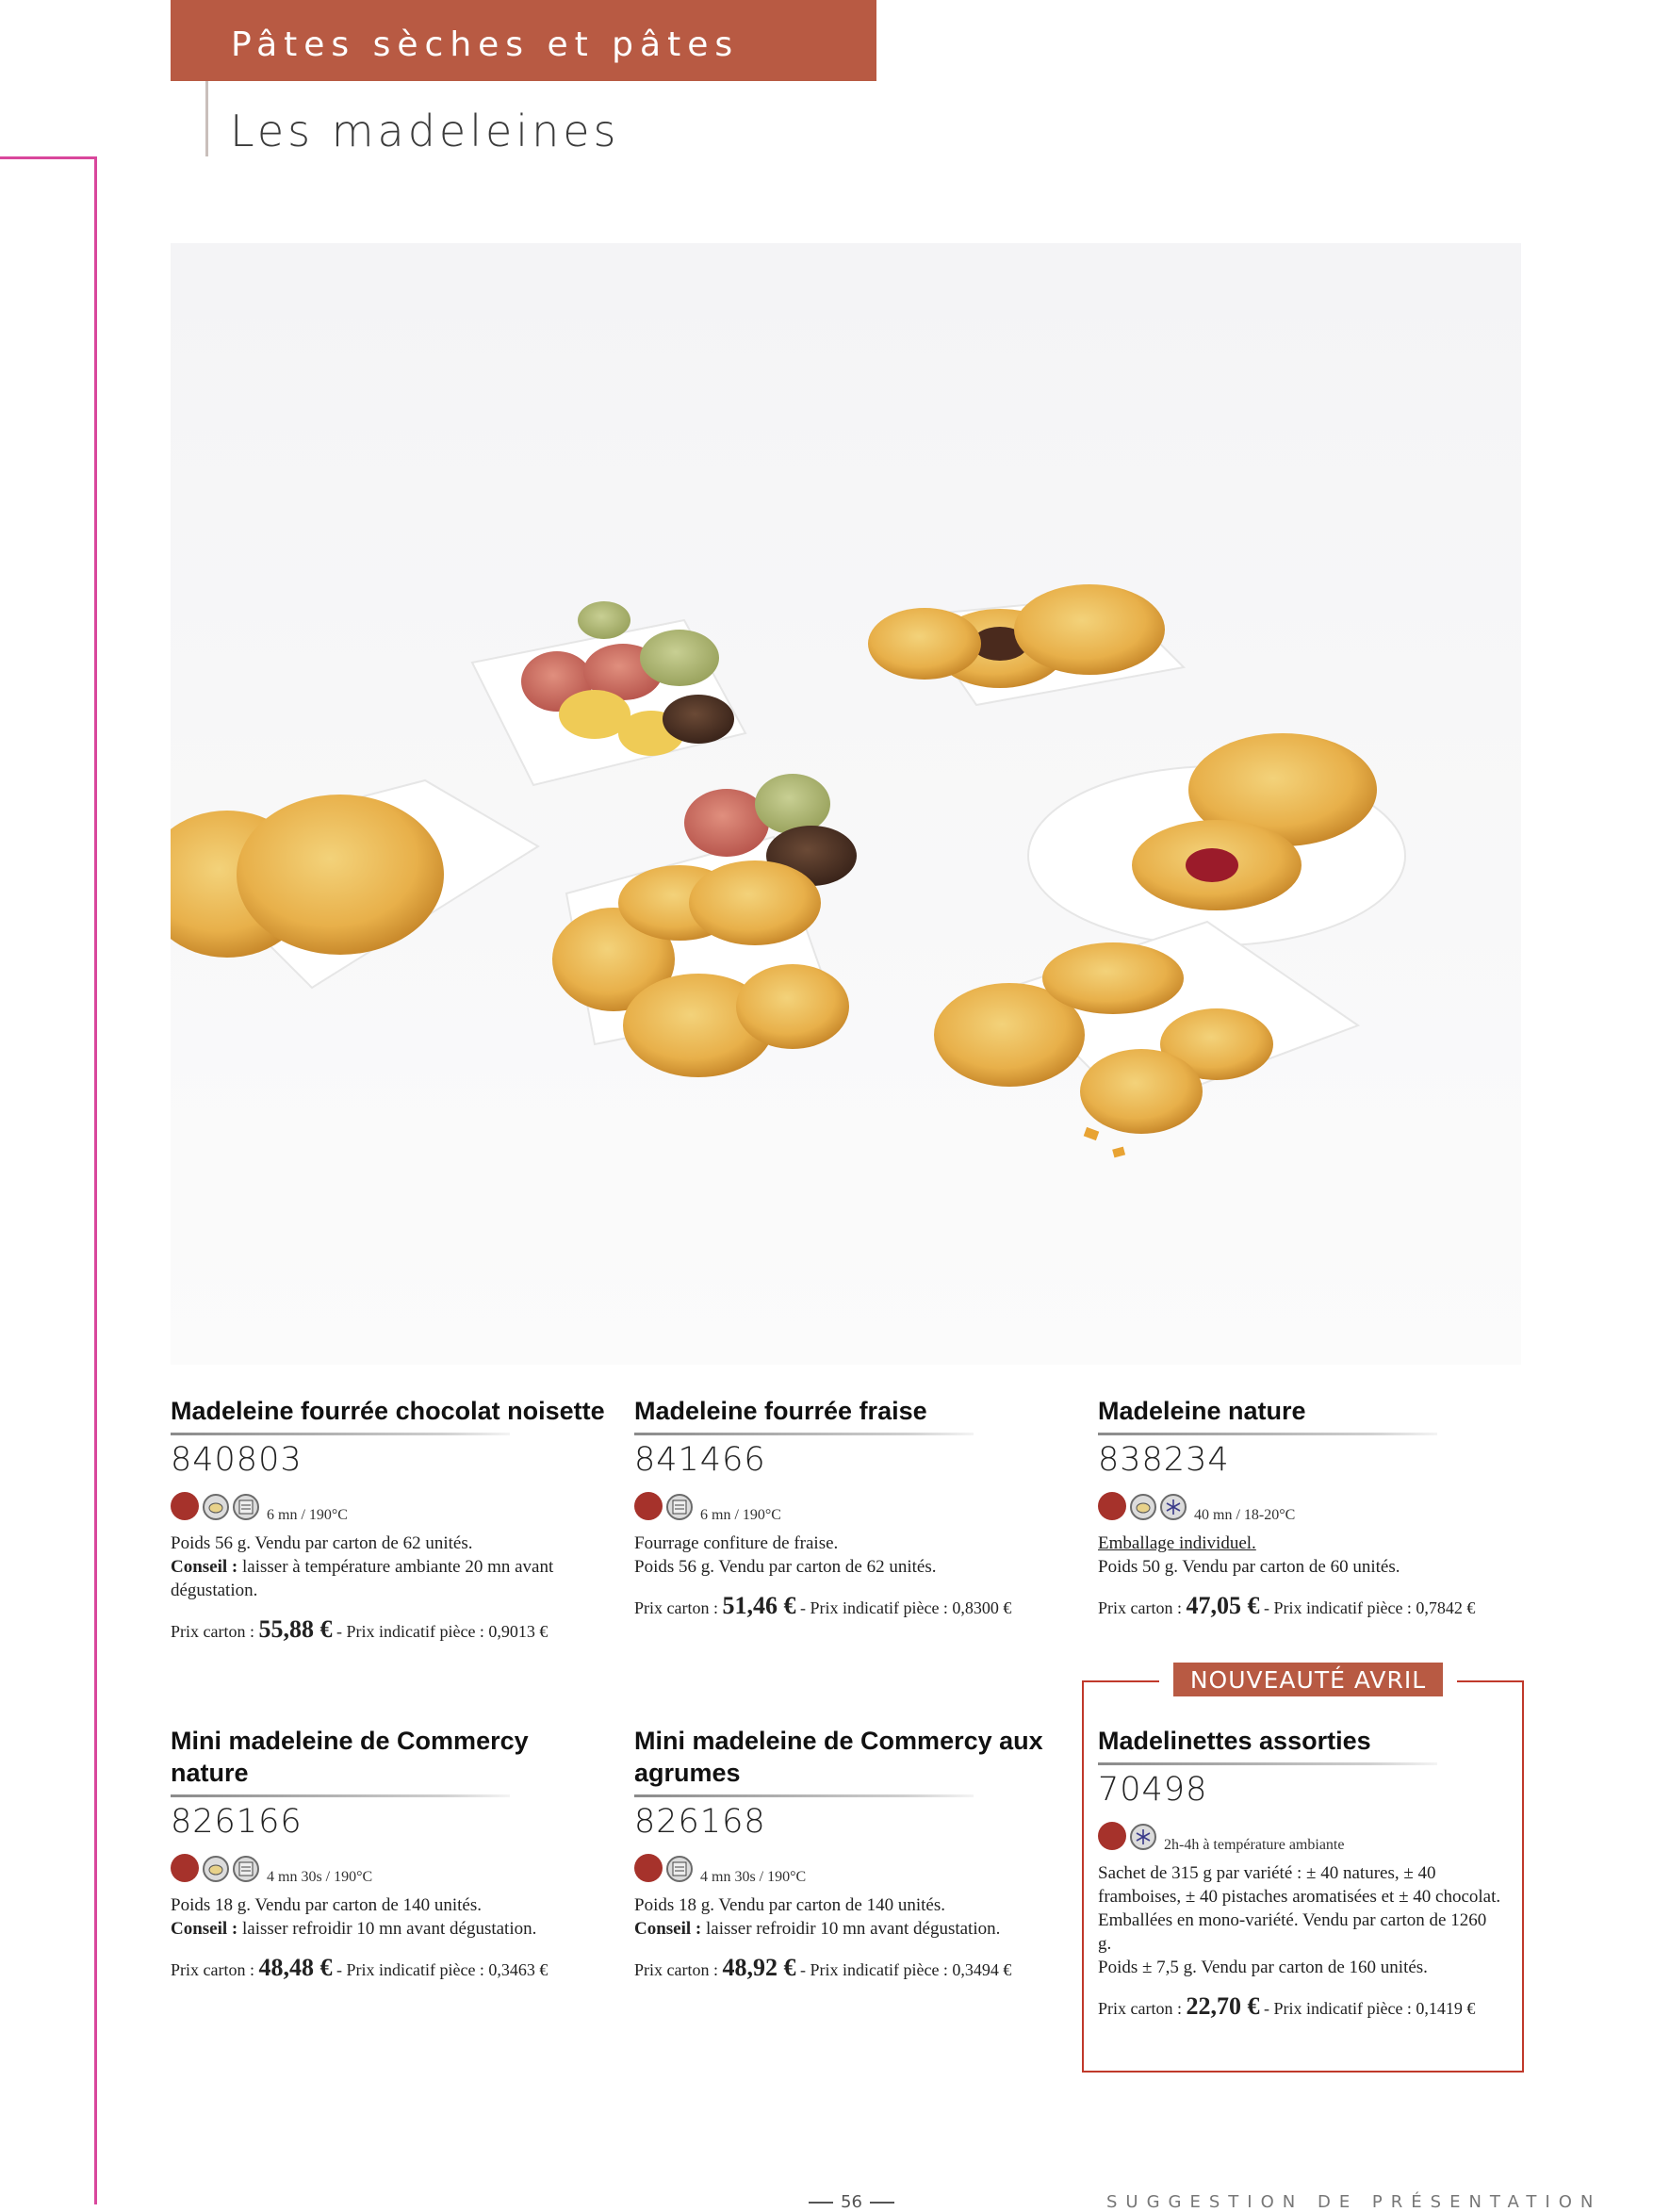  I want to click on packaging-note: Emballage individuel., so click(1177, 1543).